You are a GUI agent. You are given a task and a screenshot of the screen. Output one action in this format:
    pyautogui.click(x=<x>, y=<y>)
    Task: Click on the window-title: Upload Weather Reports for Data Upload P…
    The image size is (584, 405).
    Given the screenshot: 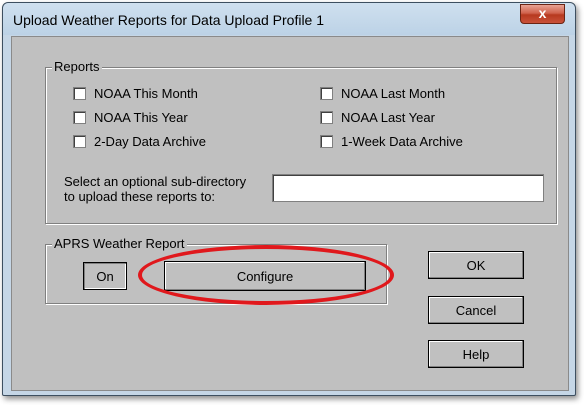 What is the action you would take?
    pyautogui.click(x=169, y=20)
    